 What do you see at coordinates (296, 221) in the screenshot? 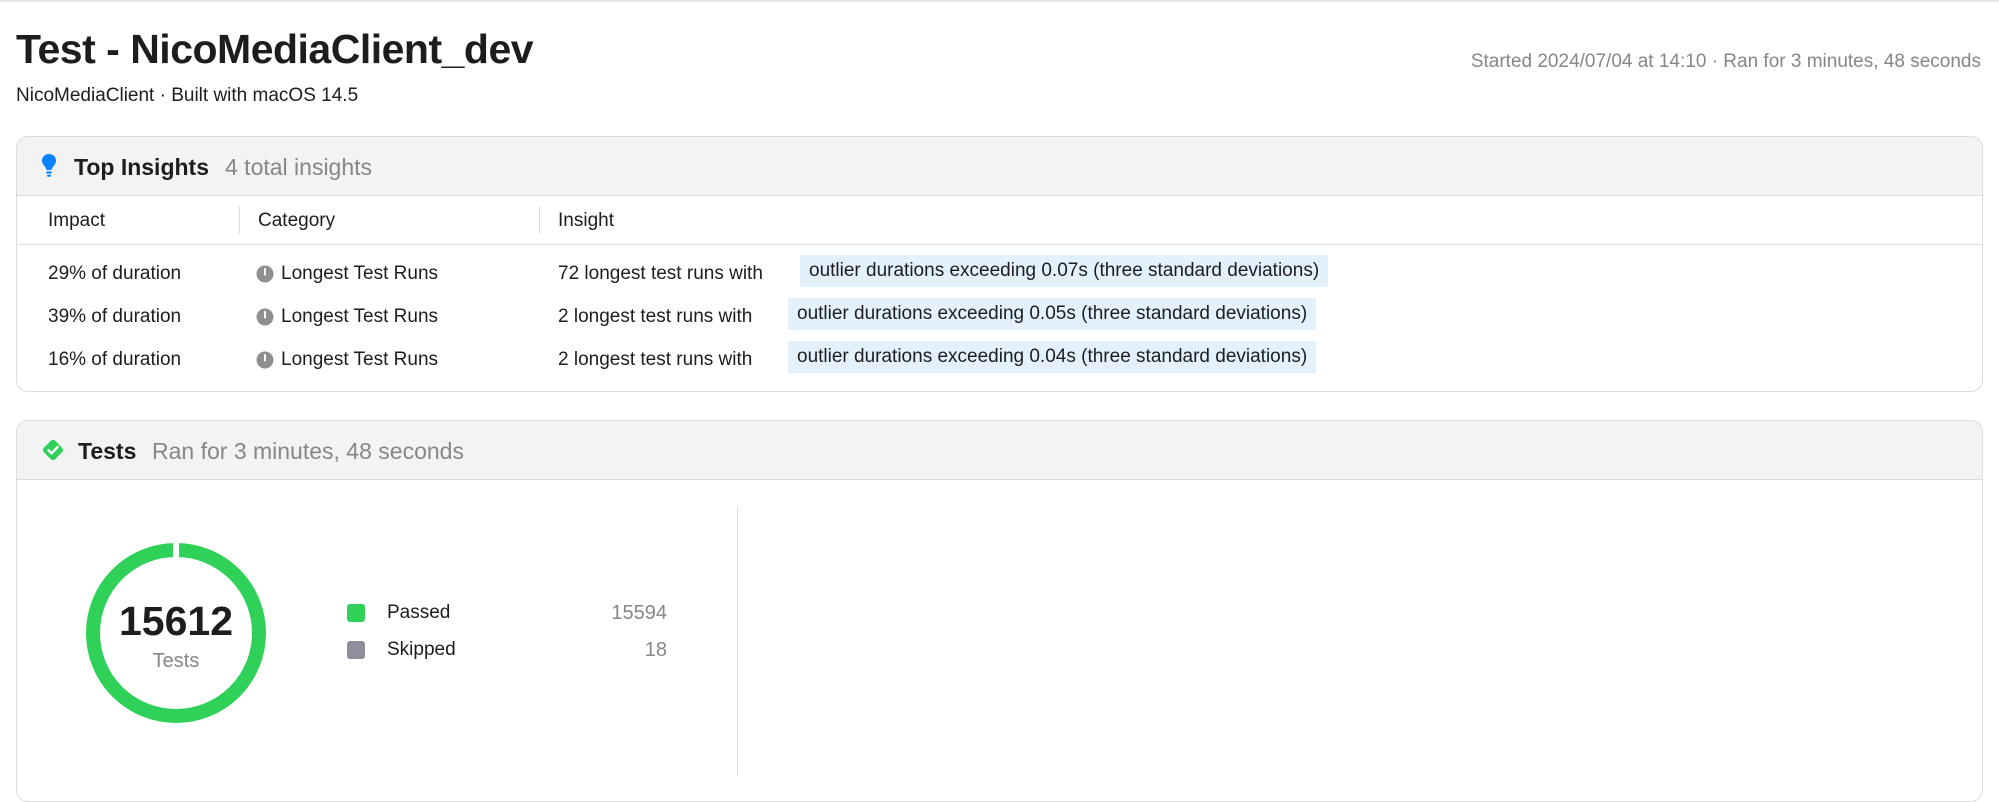
I see `column-category: Category` at bounding box center [296, 221].